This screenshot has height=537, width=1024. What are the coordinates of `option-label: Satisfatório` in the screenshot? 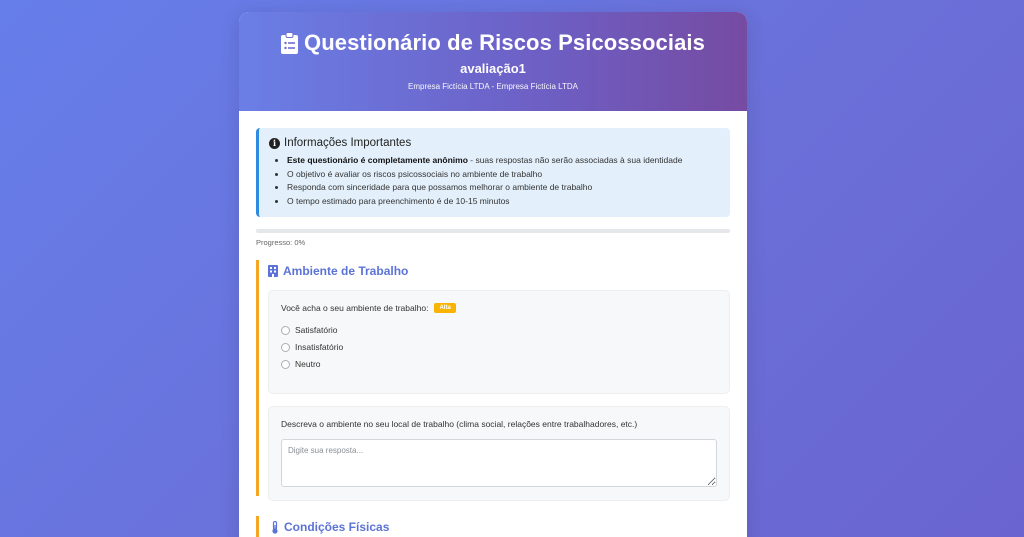 It's located at (316, 330).